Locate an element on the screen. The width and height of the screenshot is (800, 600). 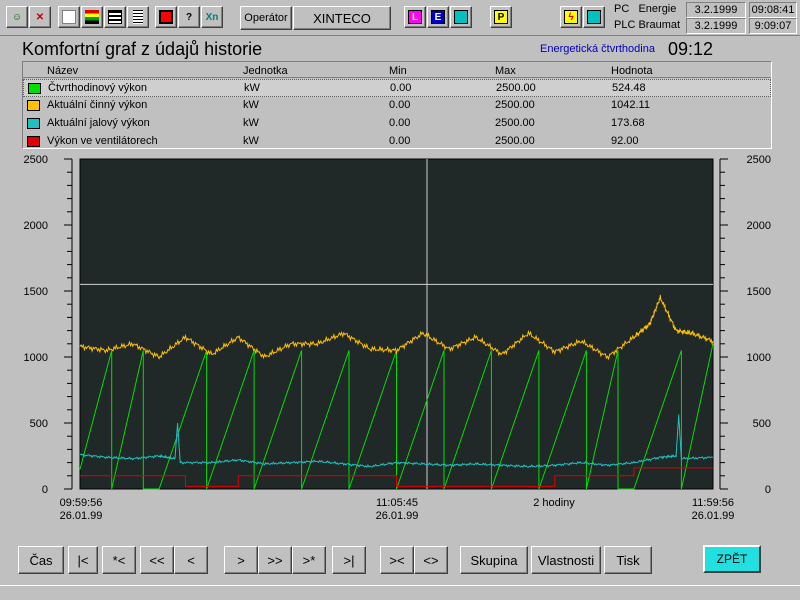
back-button-step: < is located at coordinates (191, 560).